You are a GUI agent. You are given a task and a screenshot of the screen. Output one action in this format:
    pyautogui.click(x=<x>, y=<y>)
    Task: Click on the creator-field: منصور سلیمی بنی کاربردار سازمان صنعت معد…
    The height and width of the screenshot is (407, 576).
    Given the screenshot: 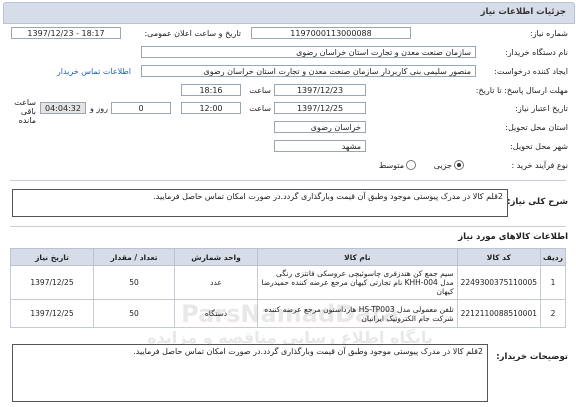 What is the action you would take?
    pyautogui.click(x=308, y=71)
    